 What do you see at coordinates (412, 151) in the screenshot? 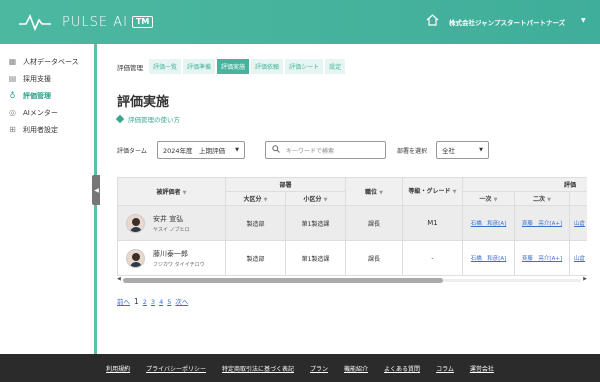
I see `dept-label: 部署を選択` at bounding box center [412, 151].